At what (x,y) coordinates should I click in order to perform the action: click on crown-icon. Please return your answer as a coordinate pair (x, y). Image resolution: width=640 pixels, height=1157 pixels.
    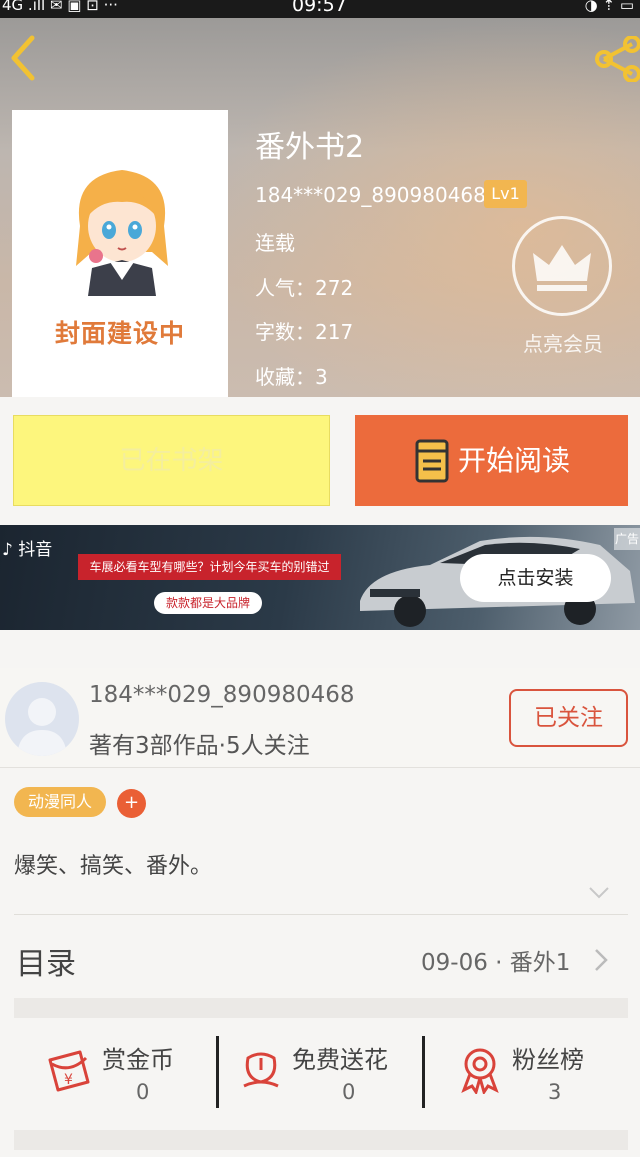
    Looking at the image, I should click on (562, 268).